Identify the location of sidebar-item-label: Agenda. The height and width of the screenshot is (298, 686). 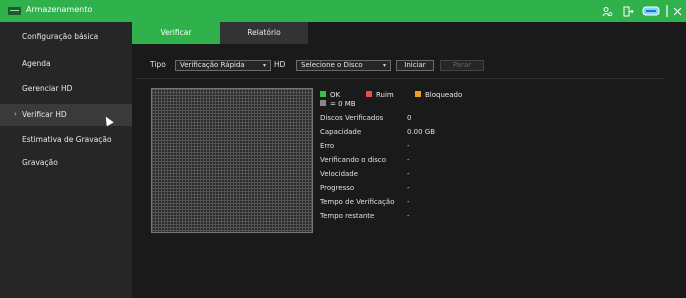
(36, 63).